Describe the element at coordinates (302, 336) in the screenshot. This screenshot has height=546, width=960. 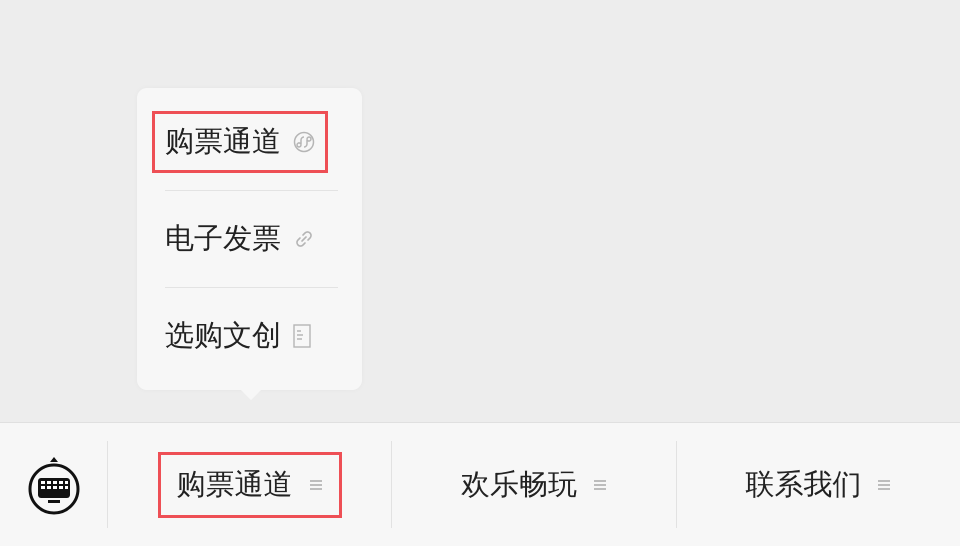
I see `document-icon` at that location.